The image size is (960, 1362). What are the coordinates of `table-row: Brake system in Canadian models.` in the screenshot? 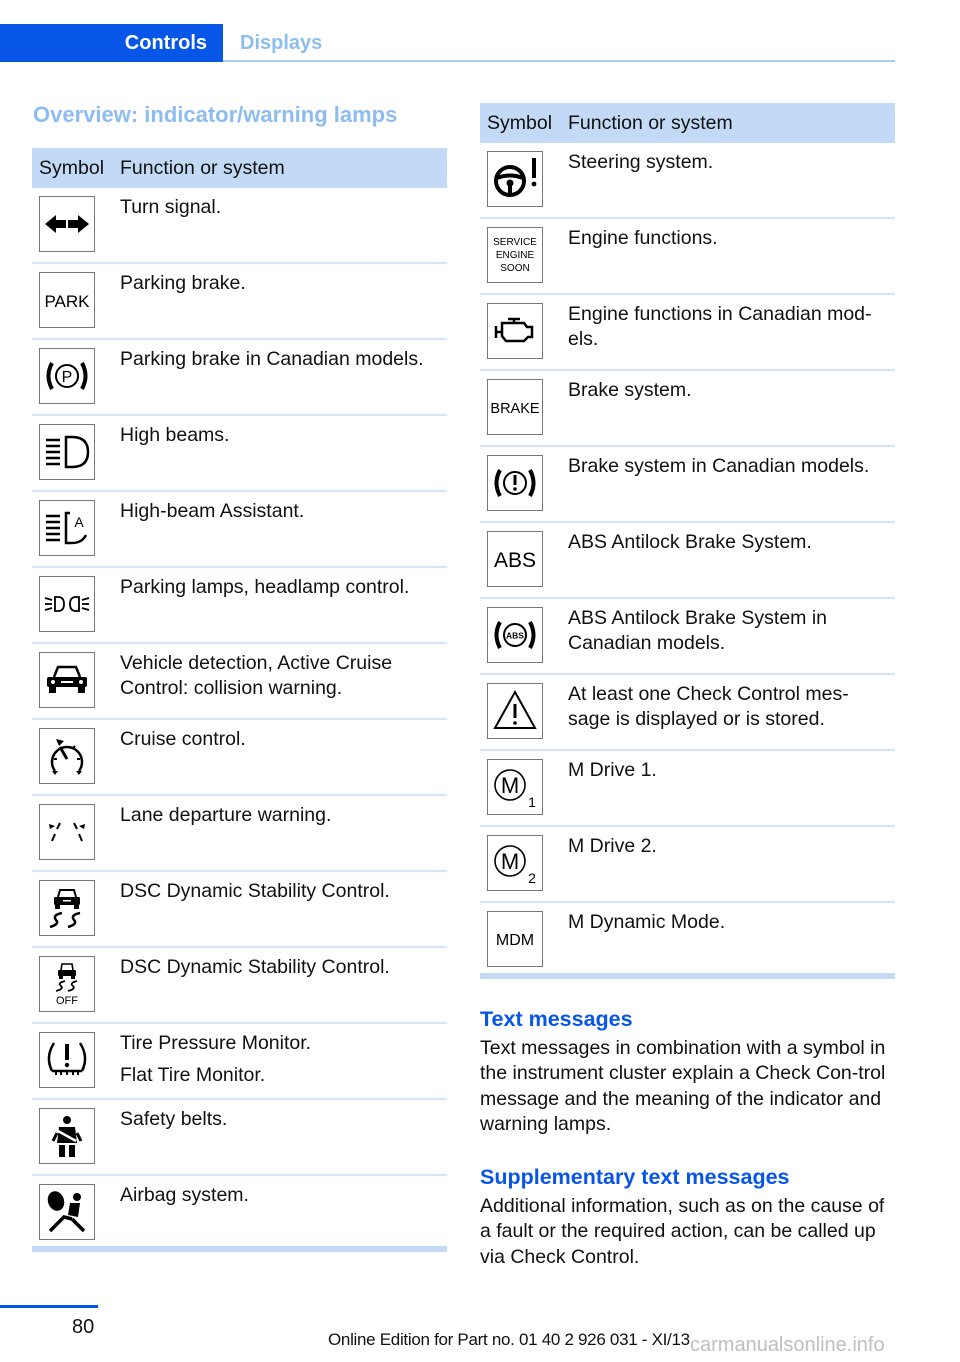 It's located at (687, 485).